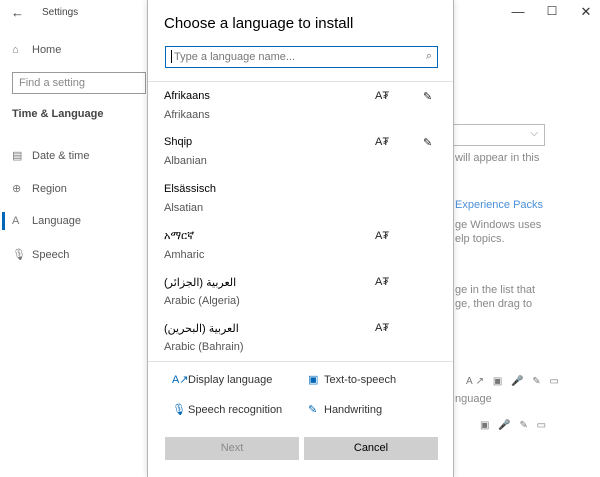  Describe the element at coordinates (473, 399) in the screenshot. I see `right-text-language: nguage` at that location.